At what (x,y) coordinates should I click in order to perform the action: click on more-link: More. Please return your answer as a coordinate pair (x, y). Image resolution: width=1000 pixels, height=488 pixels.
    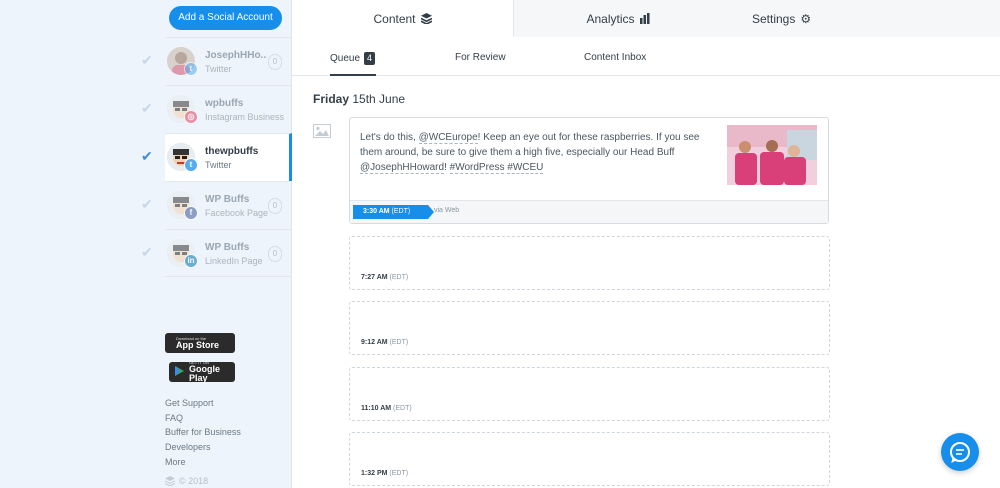
    Looking at the image, I should click on (203, 462).